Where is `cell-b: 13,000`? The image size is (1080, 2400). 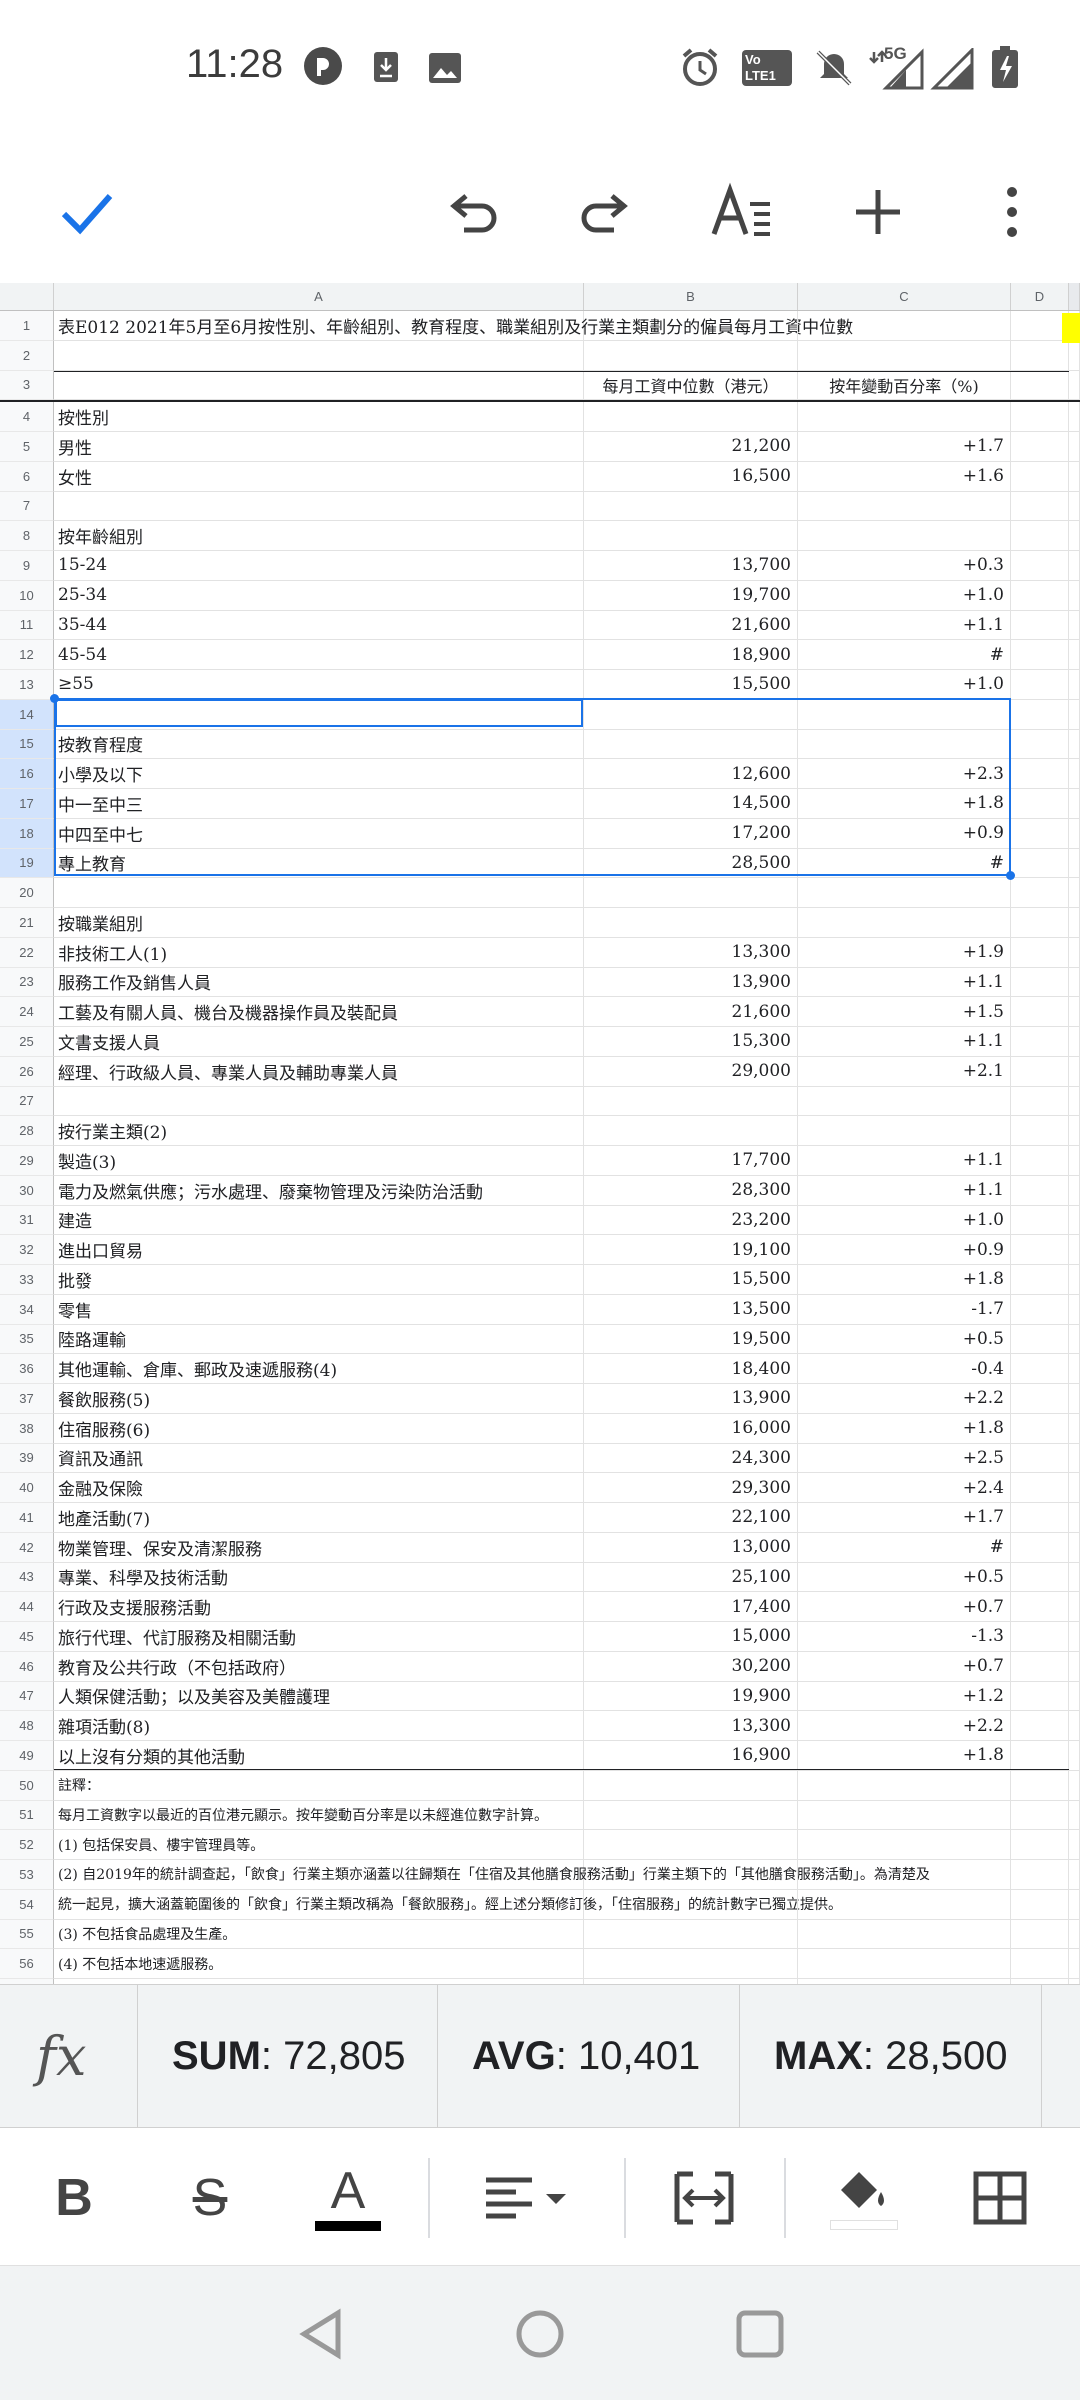
cell-b: 13,000 is located at coordinates (691, 1547).